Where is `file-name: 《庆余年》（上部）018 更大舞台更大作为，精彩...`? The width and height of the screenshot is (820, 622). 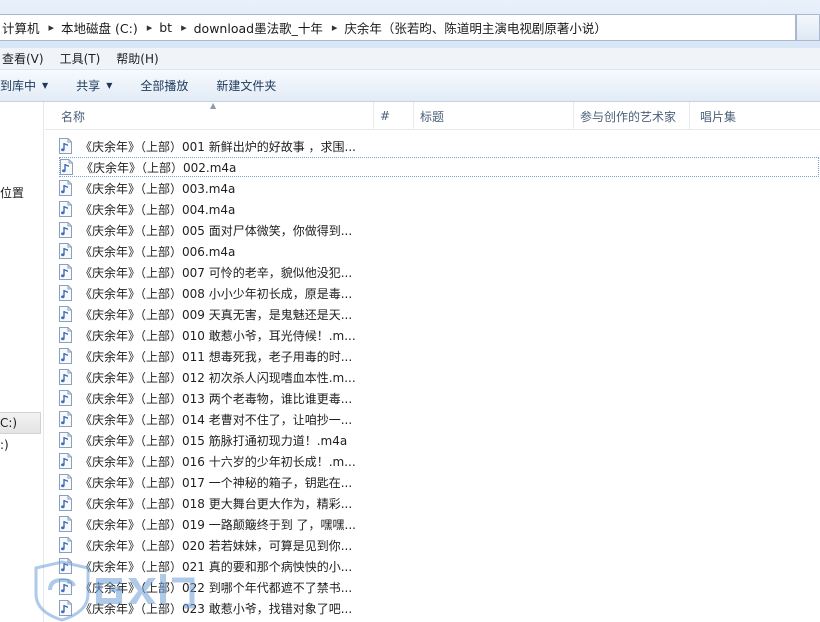 file-name: 《庆余年》（上部）018 更大舞台更大作为，精彩... is located at coordinates (216, 503).